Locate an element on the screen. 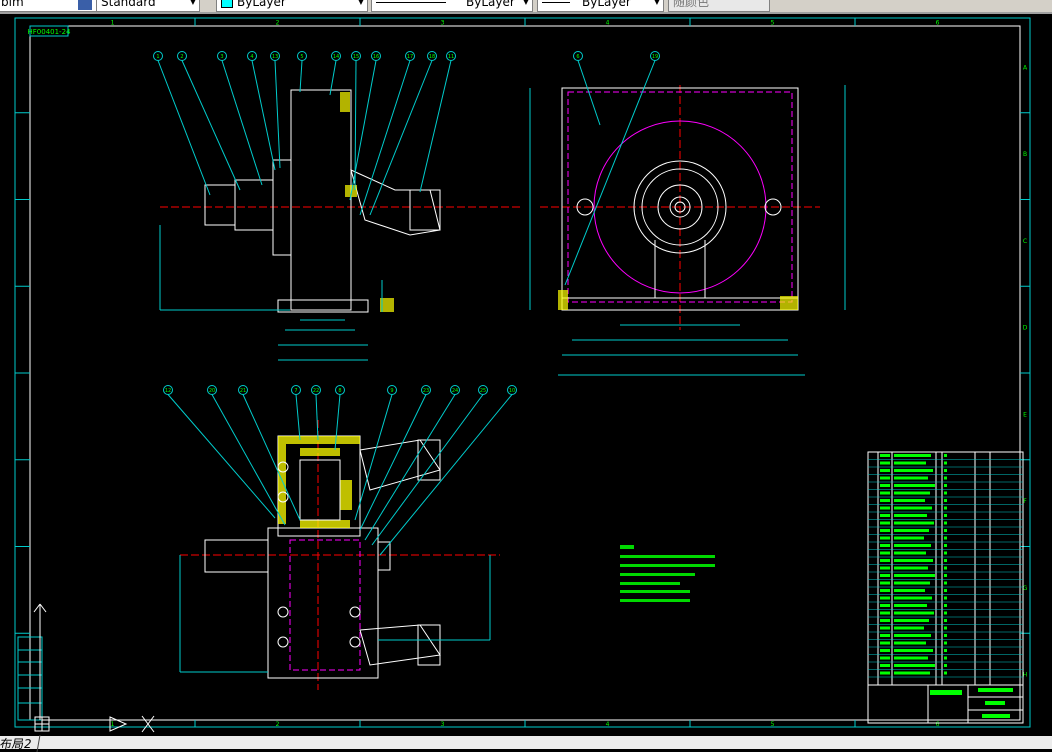 Image resolution: width=1052 pixels, height=752 pixels. balloon-label: 25 is located at coordinates (483, 391).